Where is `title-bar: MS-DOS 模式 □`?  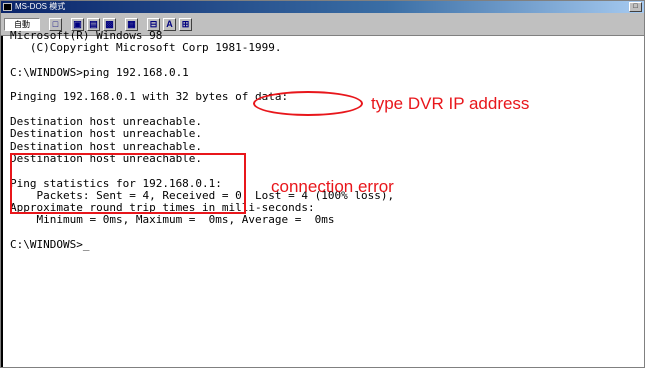 title-bar: MS-DOS 模式 □ is located at coordinates (322, 7).